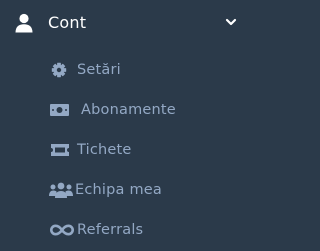  What do you see at coordinates (129, 70) in the screenshot?
I see `submenu-item-setari: Setări` at bounding box center [129, 70].